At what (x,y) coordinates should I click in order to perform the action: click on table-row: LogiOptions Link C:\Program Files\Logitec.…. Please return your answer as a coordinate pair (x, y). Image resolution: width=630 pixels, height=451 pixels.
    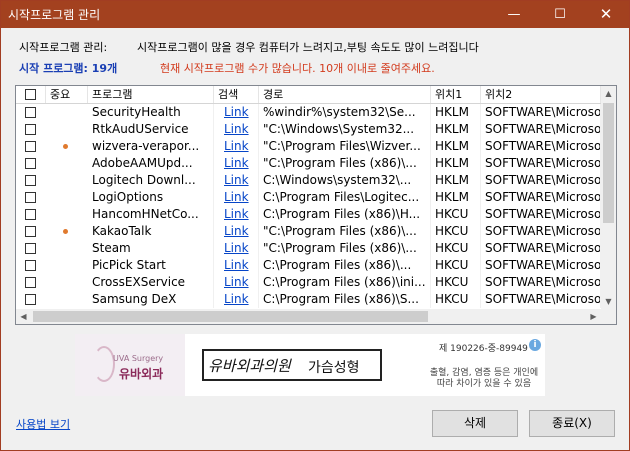
    Looking at the image, I should click on (308, 197).